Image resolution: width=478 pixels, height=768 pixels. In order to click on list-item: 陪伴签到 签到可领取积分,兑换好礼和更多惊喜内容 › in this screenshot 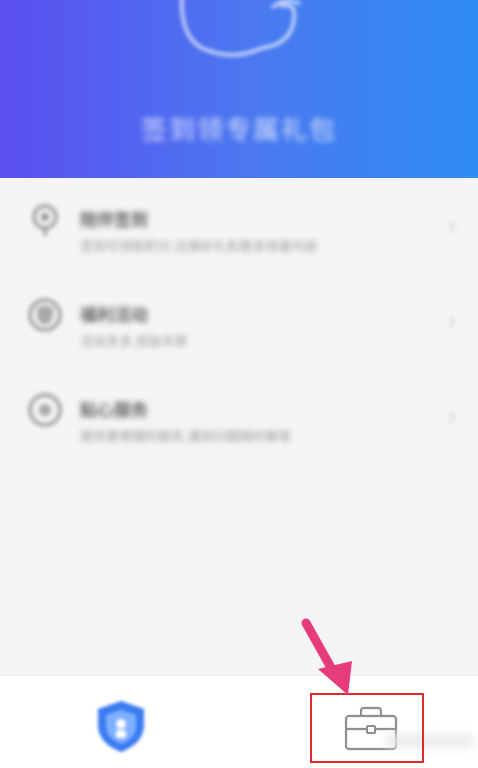, I will do `click(239, 225)`.